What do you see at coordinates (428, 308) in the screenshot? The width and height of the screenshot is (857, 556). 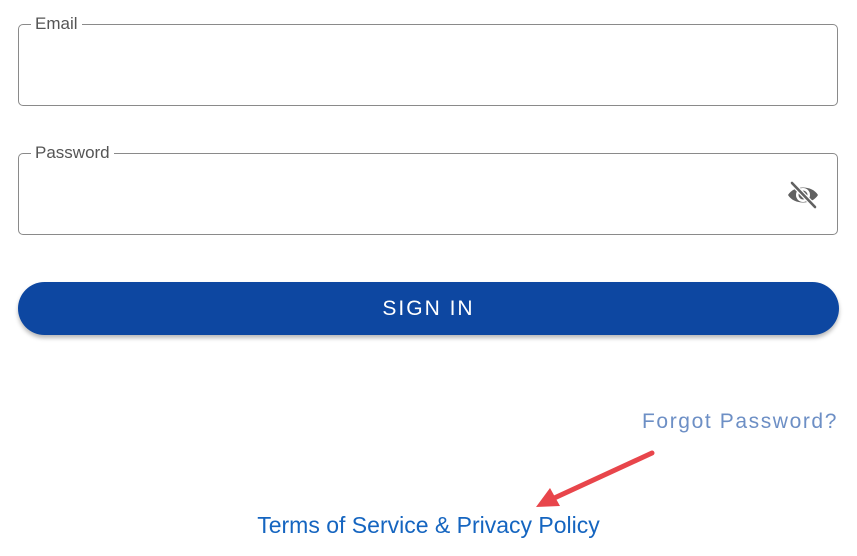 I see `sign-in-button: SIGN IN` at bounding box center [428, 308].